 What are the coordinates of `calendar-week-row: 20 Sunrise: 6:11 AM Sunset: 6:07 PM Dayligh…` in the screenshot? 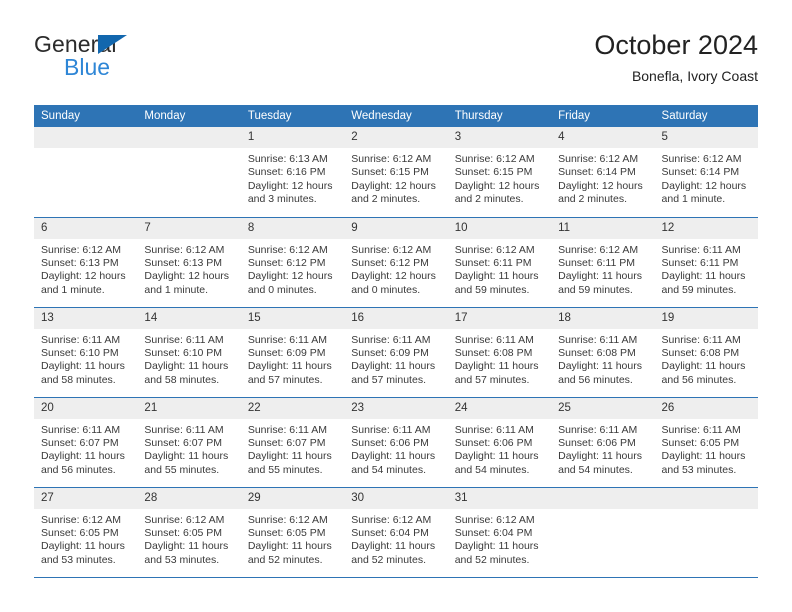 It's located at (396, 442).